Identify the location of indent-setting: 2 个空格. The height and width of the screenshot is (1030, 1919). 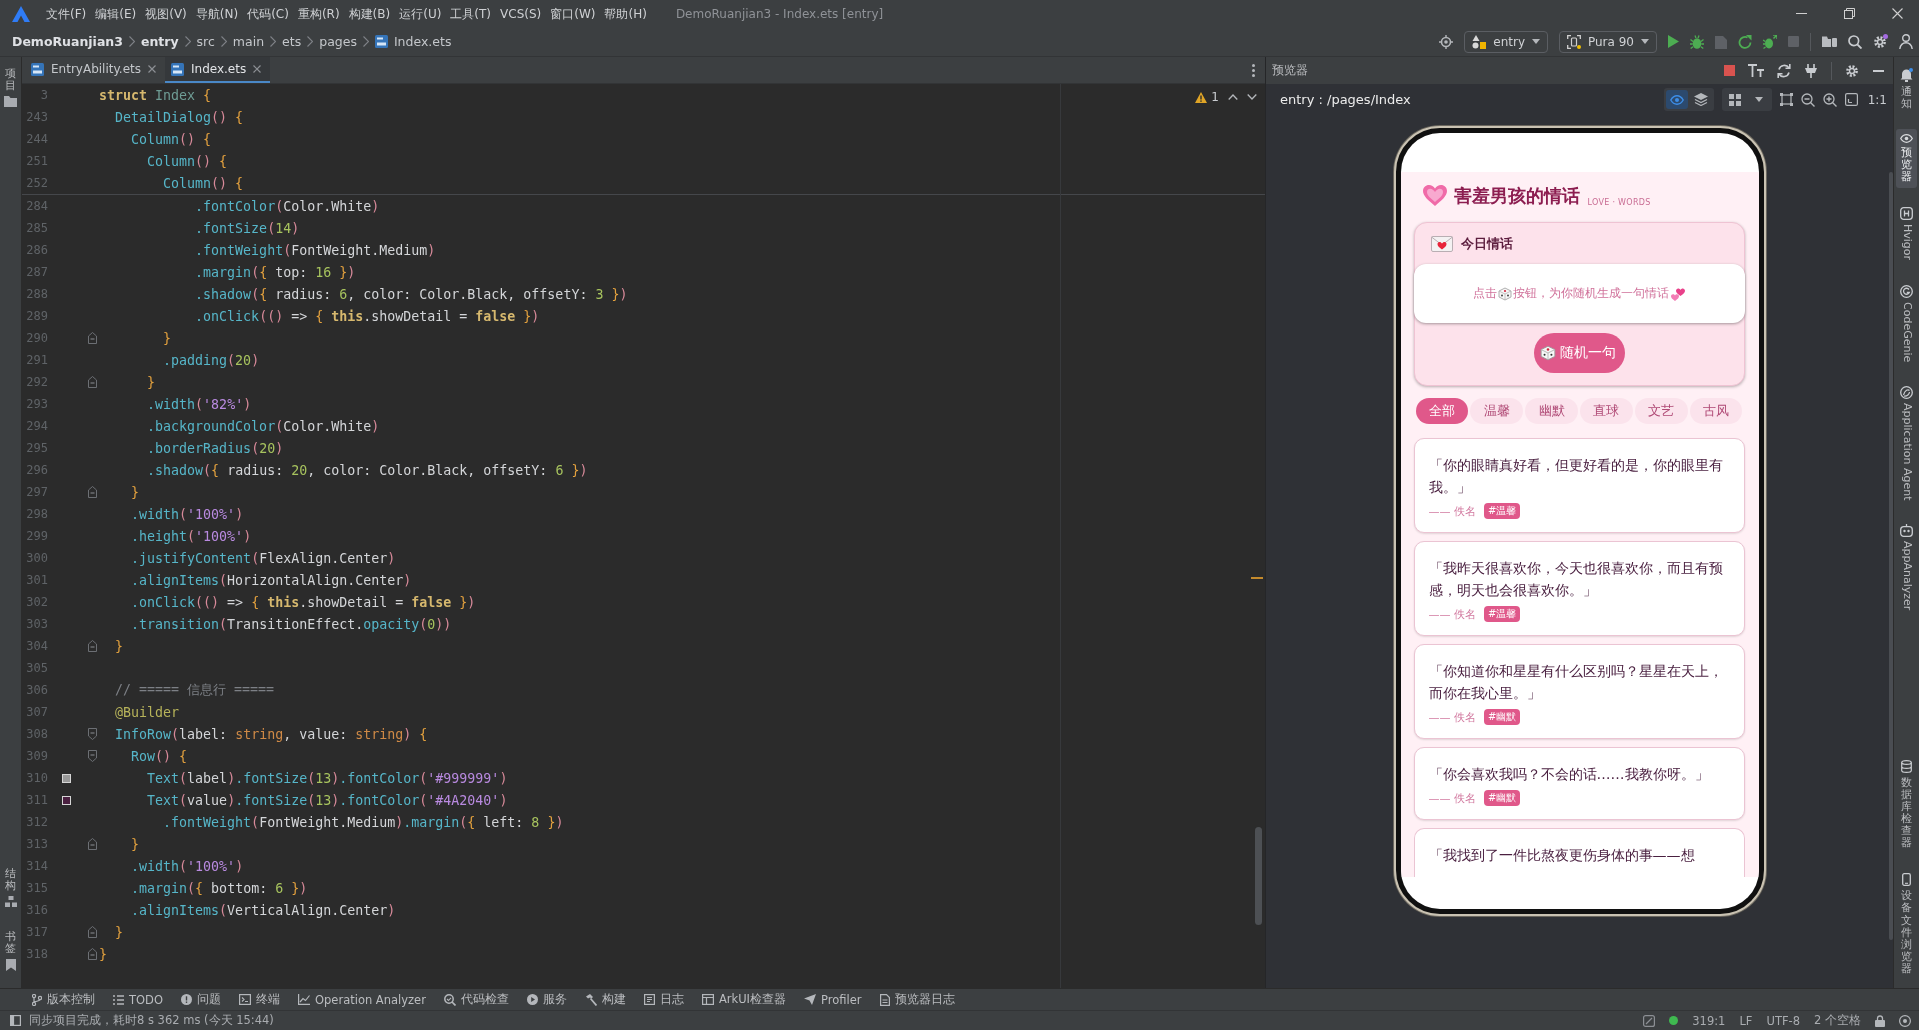
(1837, 1020).